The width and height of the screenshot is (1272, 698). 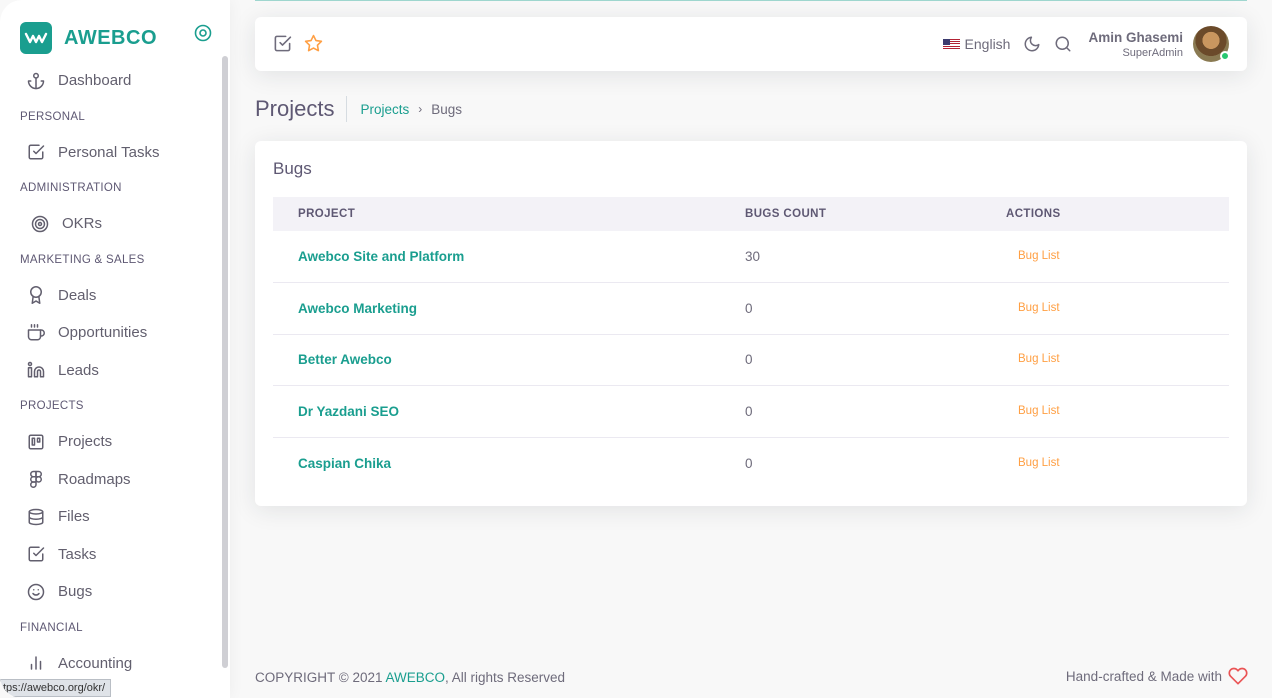 I want to click on sidebar-item-accounting: Accounting, so click(x=111, y=664).